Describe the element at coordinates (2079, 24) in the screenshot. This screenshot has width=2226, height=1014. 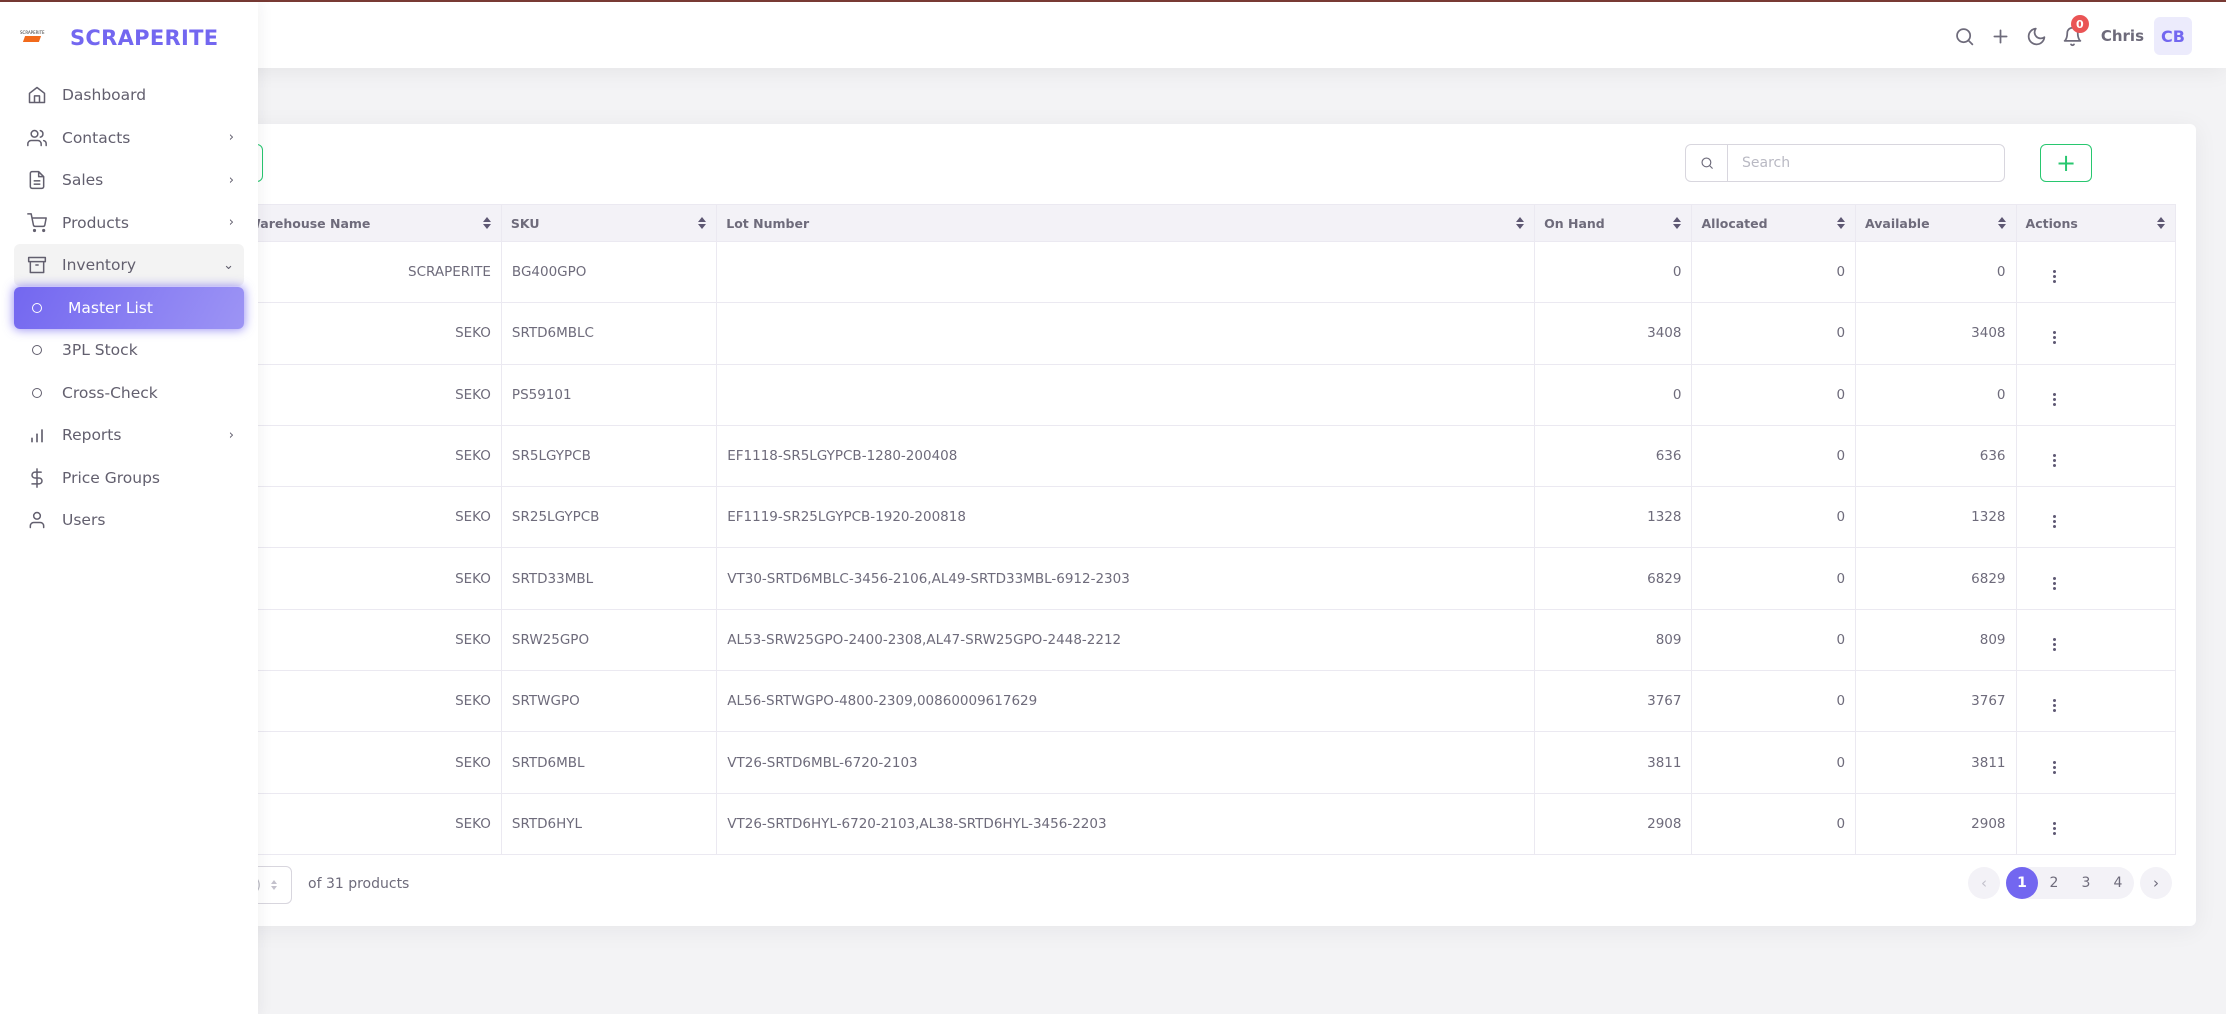
I see `notification-badge: 0` at that location.